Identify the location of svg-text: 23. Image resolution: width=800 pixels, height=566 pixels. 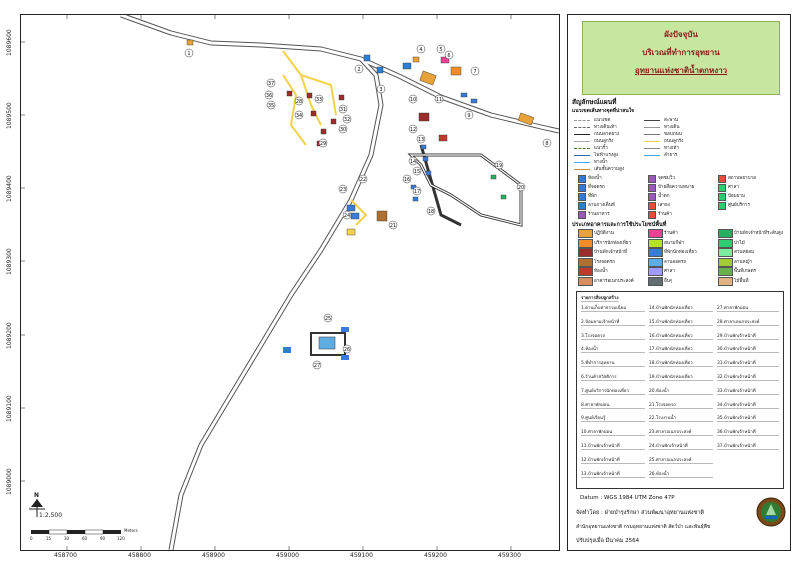
(343, 190).